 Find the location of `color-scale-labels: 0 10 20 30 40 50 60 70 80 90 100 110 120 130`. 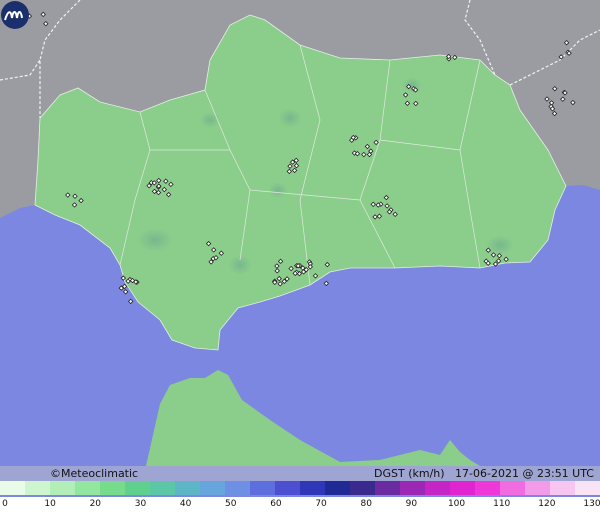

color-scale-labels: 0 10 20 30 40 50 60 70 80 90 100 110 120 130 is located at coordinates (300, 507).